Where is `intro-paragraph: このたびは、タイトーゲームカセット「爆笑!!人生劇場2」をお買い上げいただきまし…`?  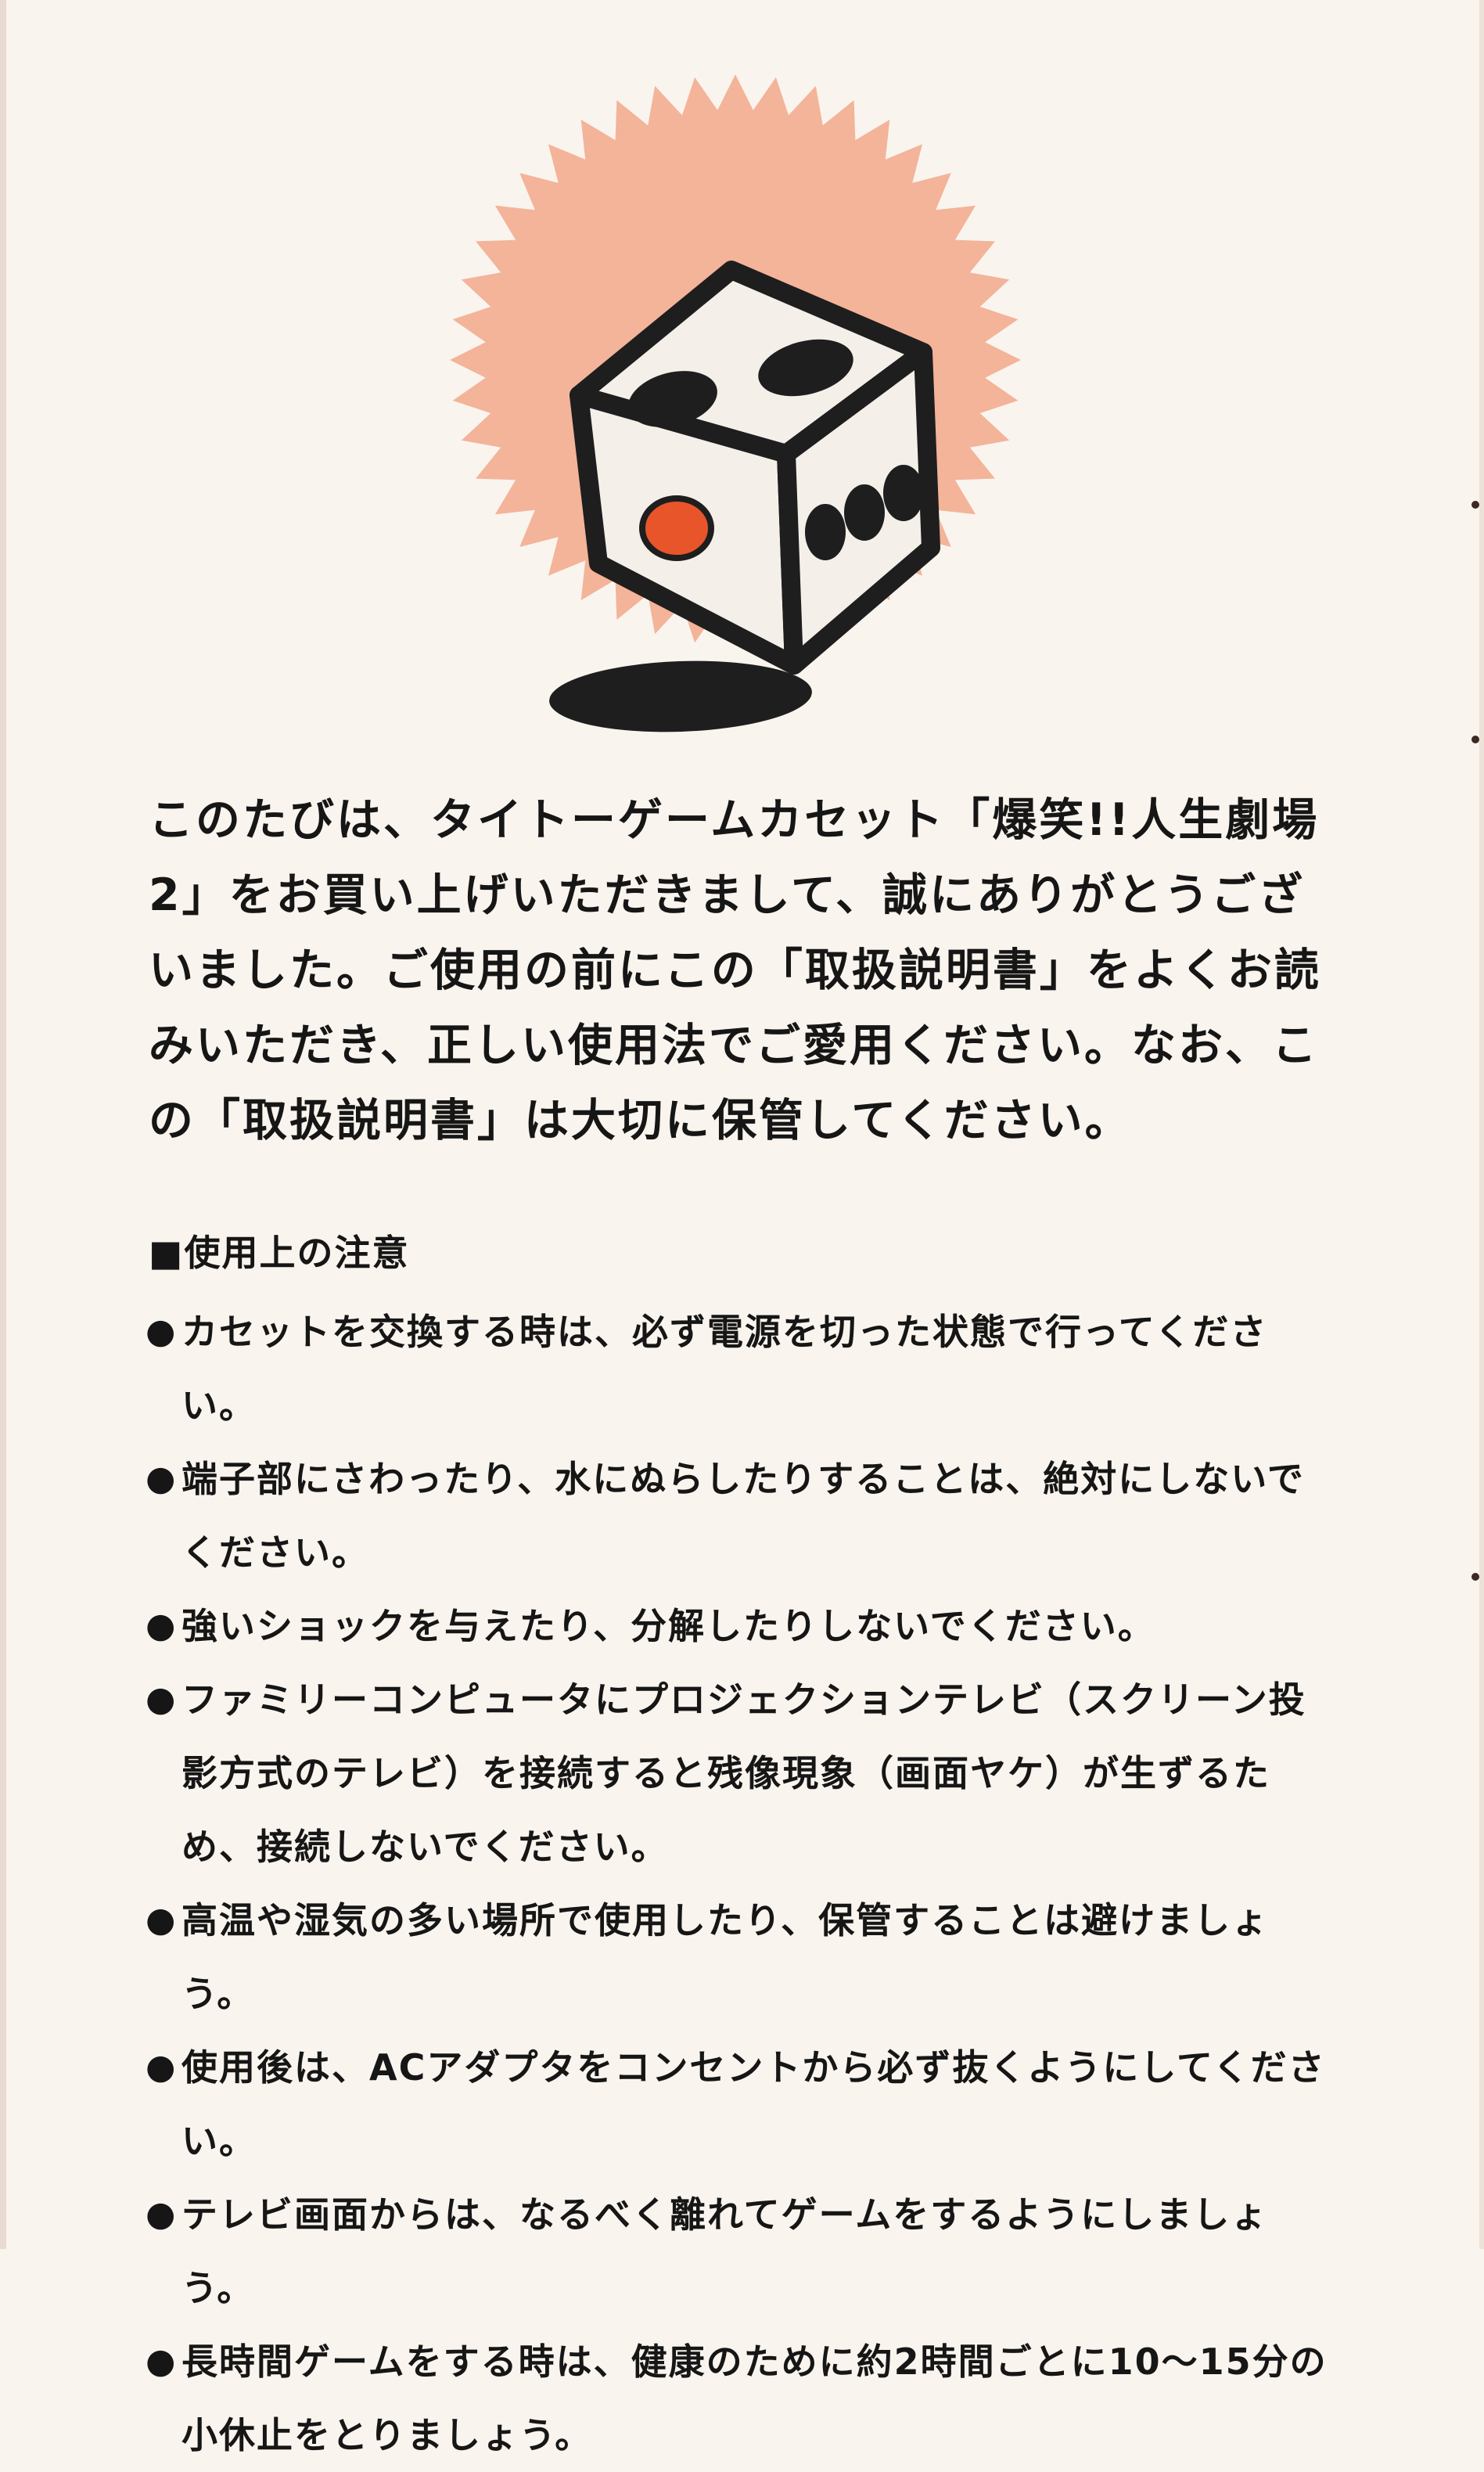 intro-paragraph: このたびは、タイトーゲームカセット「爆笑!!人生劇場2」をお買い上げいただきまし… is located at coordinates (735, 970).